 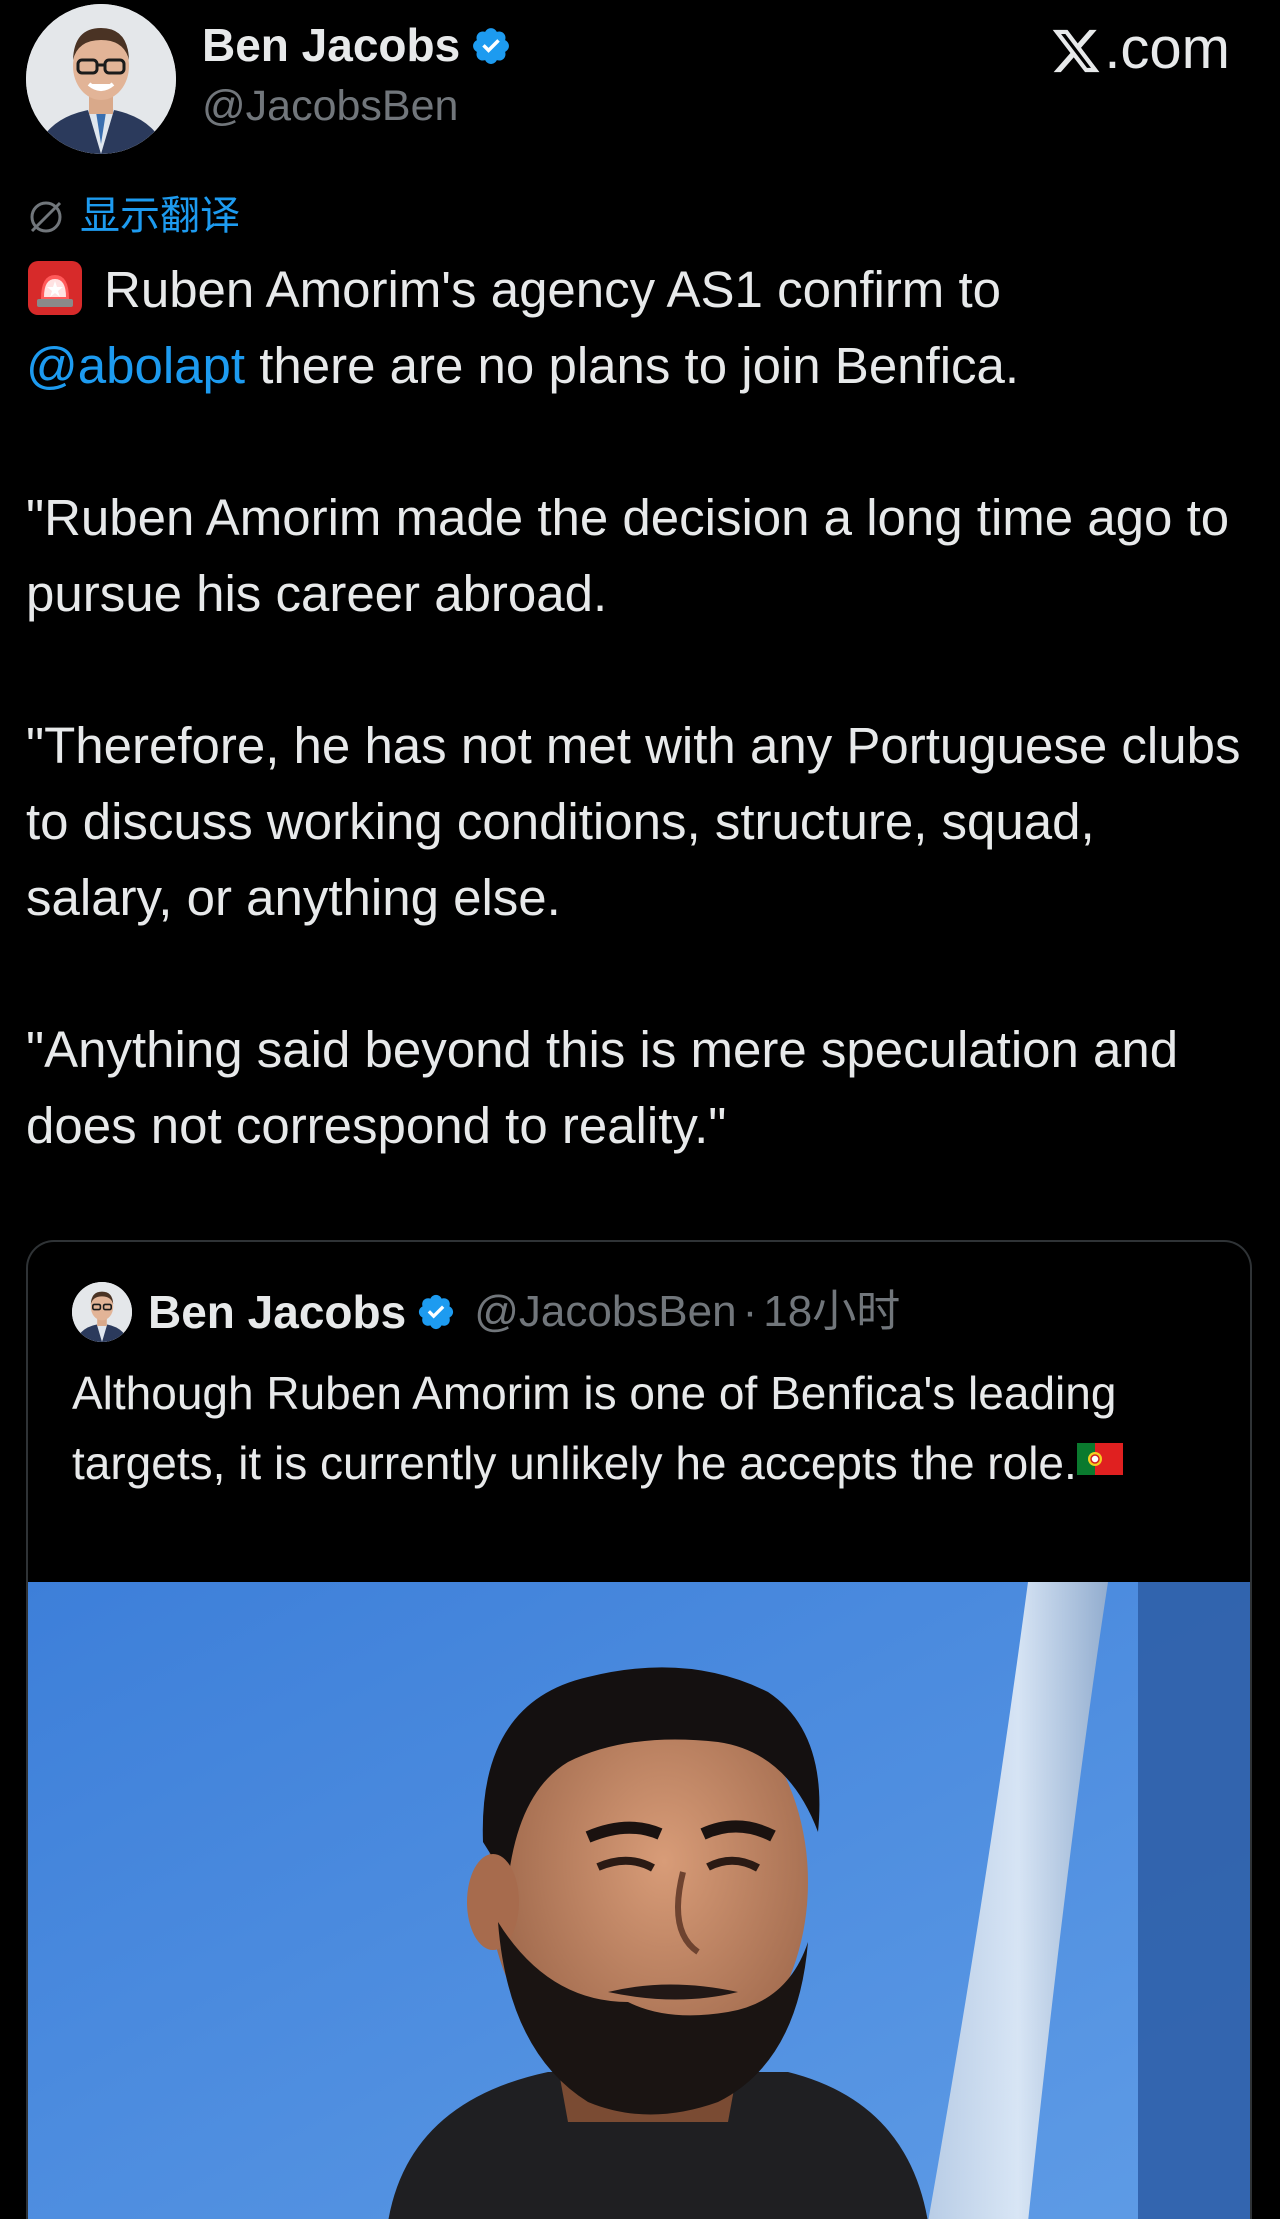 I want to click on quoted-author-name: Ben Jacobs, so click(x=277, y=1312).